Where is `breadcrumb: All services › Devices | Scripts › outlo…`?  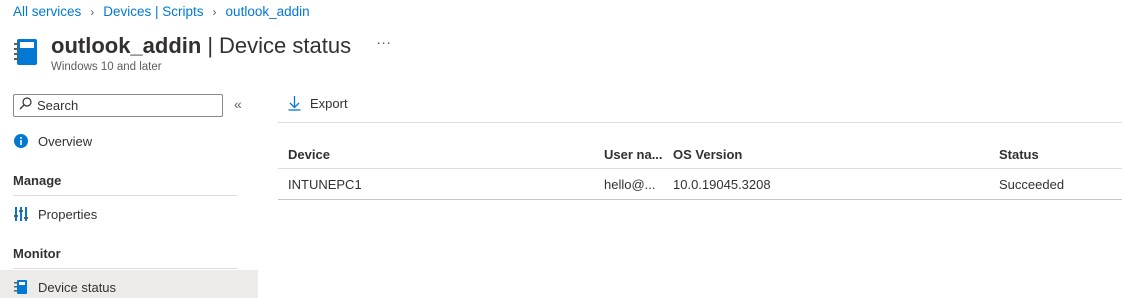
breadcrumb: All services › Devices | Scripts › outlo… is located at coordinates (161, 11).